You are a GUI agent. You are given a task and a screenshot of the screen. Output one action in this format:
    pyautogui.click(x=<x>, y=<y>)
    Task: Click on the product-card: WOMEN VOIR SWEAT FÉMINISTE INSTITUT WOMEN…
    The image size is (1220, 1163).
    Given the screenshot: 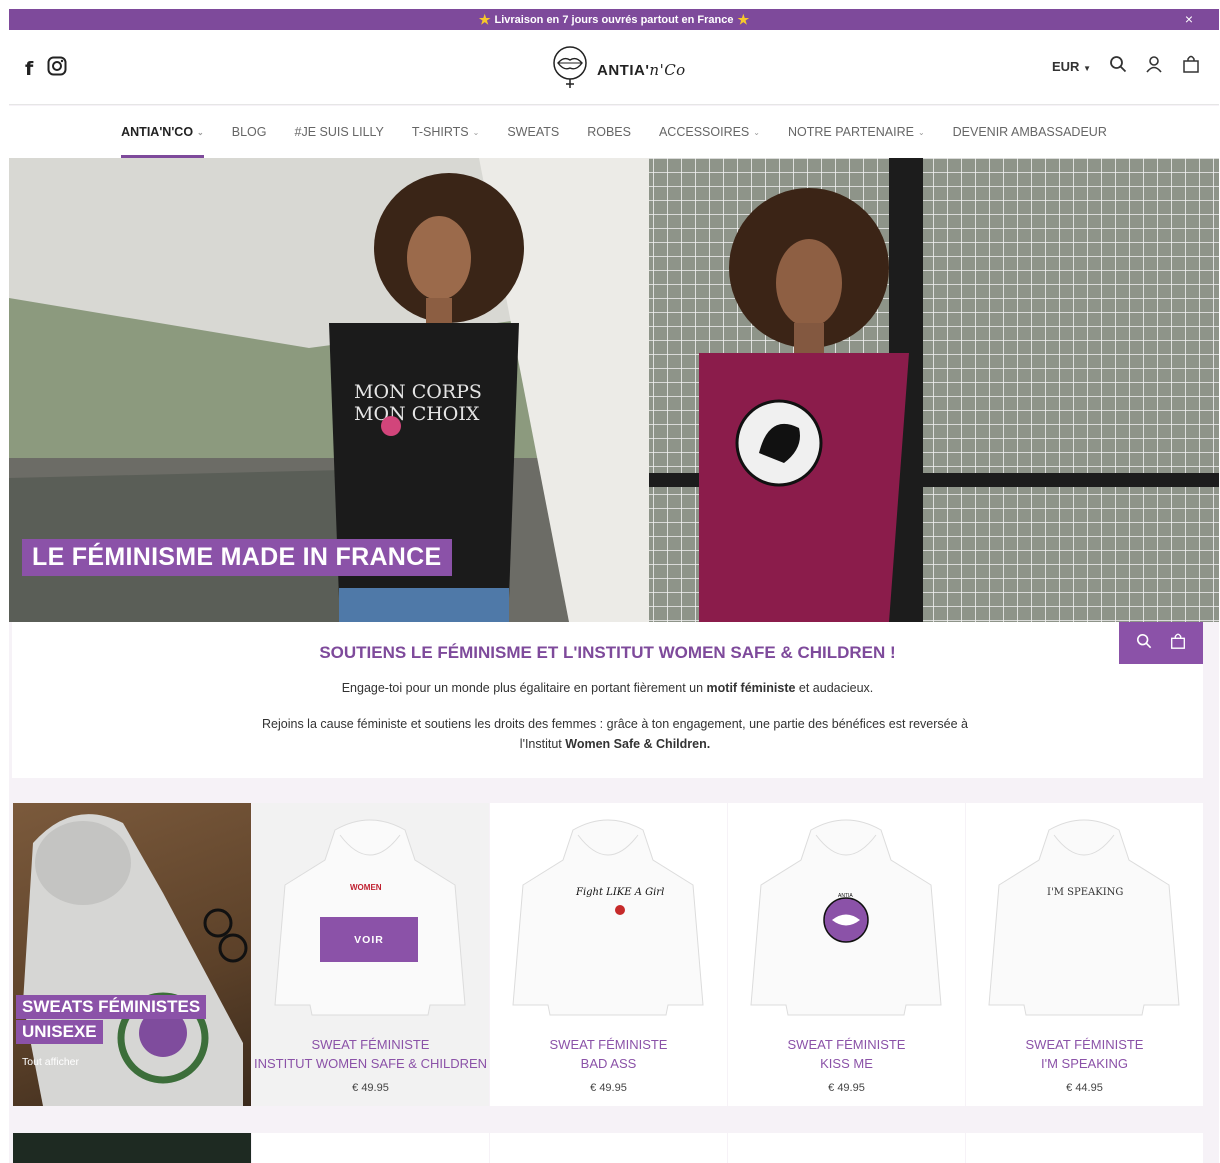 What is the action you would take?
    pyautogui.click(x=370, y=954)
    